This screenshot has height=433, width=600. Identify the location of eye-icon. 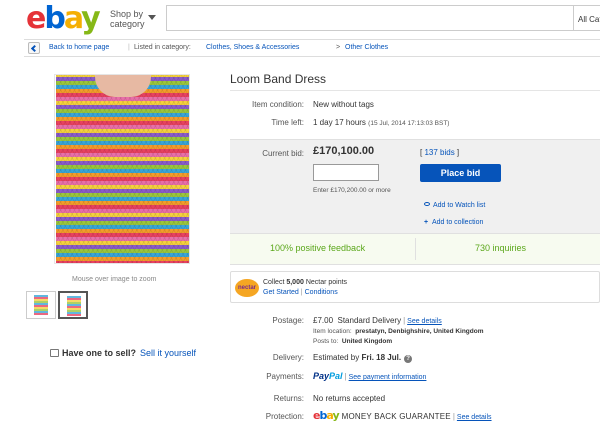
(427, 204).